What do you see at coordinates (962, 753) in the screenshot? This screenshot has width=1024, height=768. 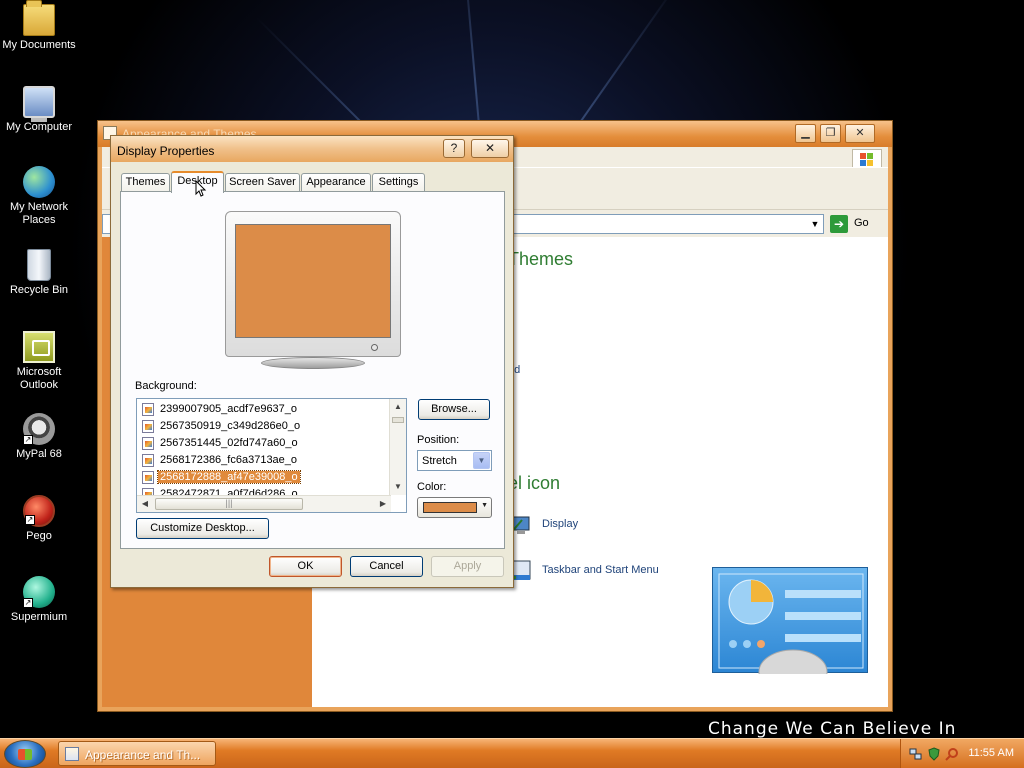 I see `system-tray: 11:55 AM` at bounding box center [962, 753].